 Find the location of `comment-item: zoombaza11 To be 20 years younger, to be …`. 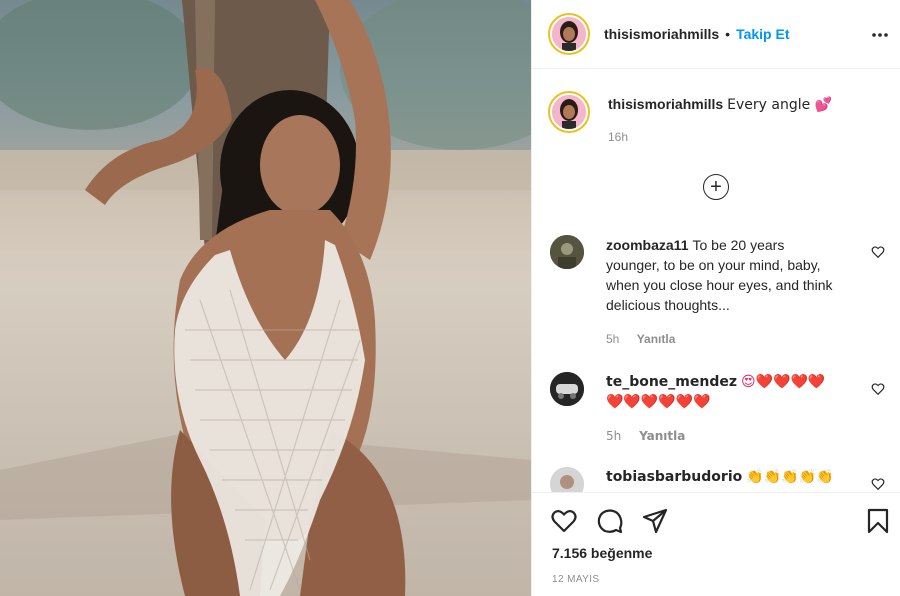

comment-item: zoombaza11 To be 20 years younger, to be … is located at coordinates (717, 292).